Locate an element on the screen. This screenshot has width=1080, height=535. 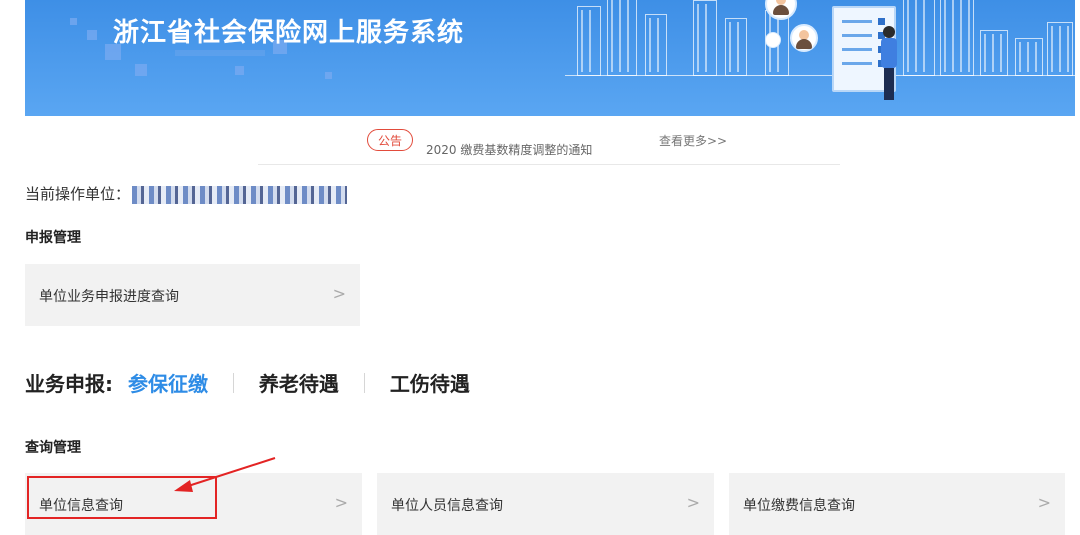
current-unit: 当前操作单位： is located at coordinates (186, 193).